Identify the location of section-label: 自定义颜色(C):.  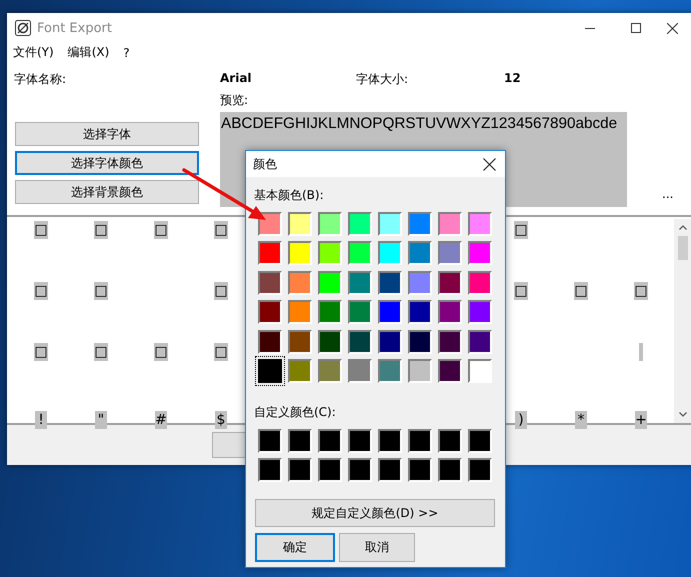
(295, 412).